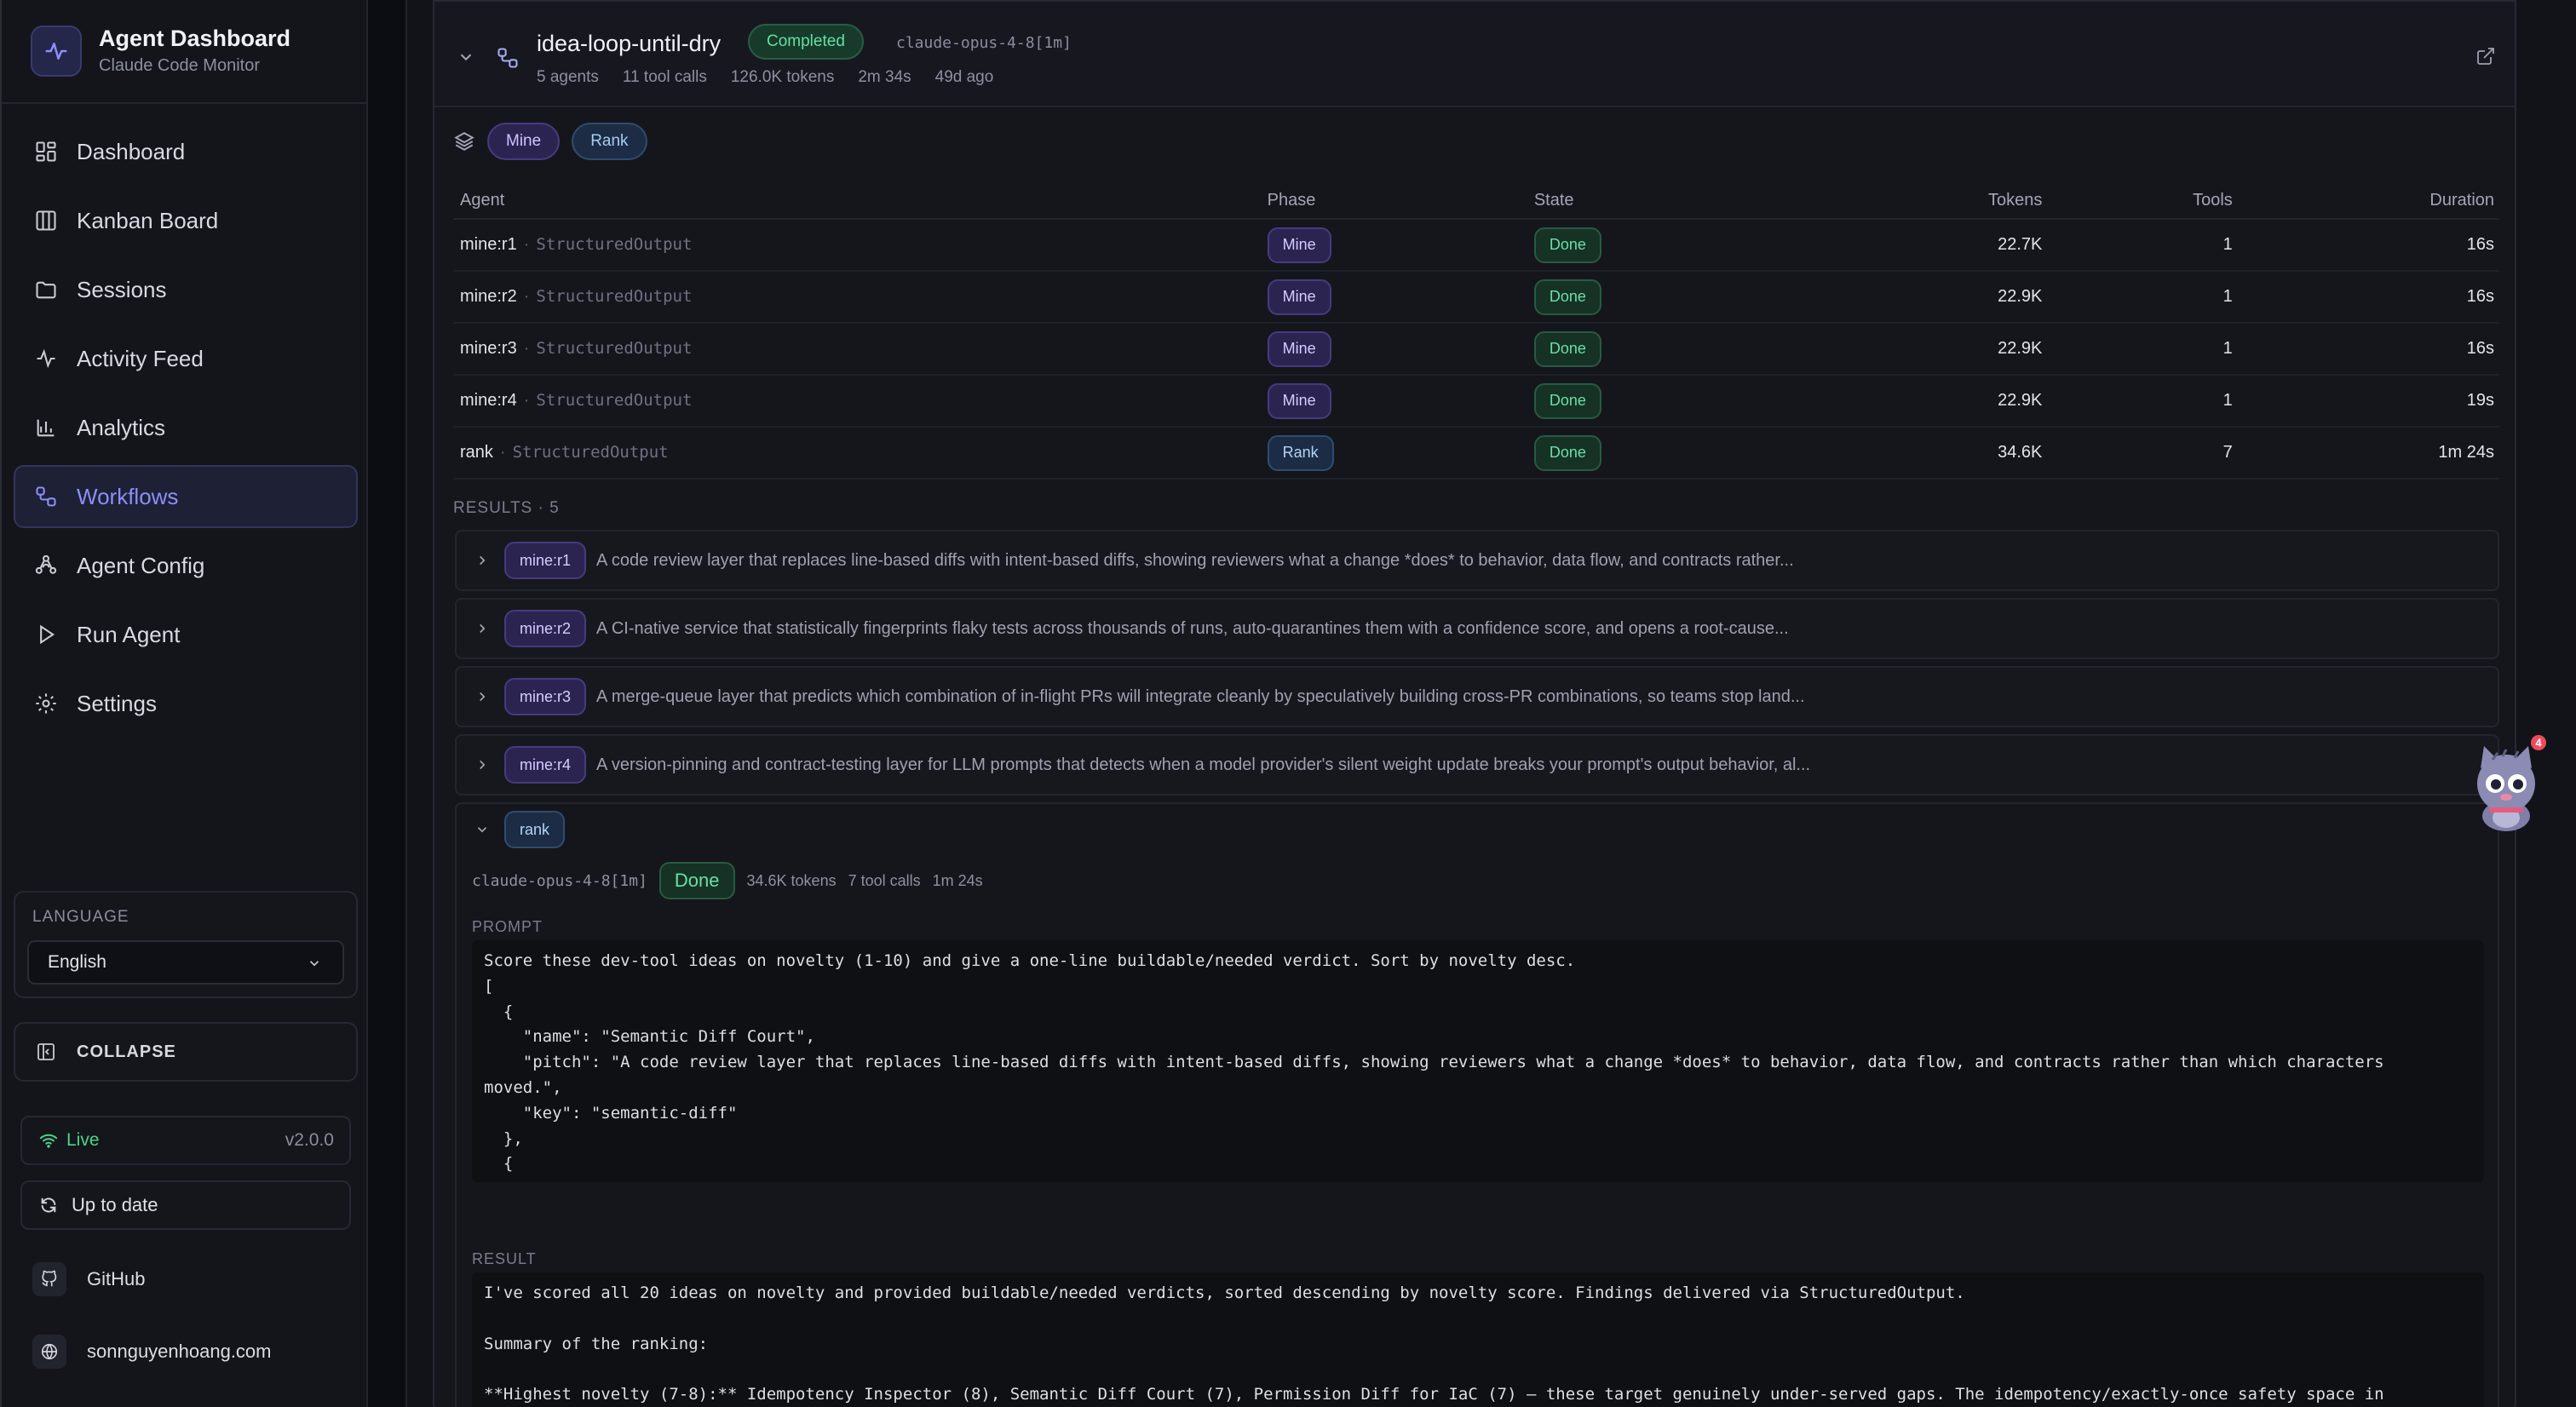  What do you see at coordinates (186, 1052) in the screenshot?
I see `collapse-button: COLLAPSE` at bounding box center [186, 1052].